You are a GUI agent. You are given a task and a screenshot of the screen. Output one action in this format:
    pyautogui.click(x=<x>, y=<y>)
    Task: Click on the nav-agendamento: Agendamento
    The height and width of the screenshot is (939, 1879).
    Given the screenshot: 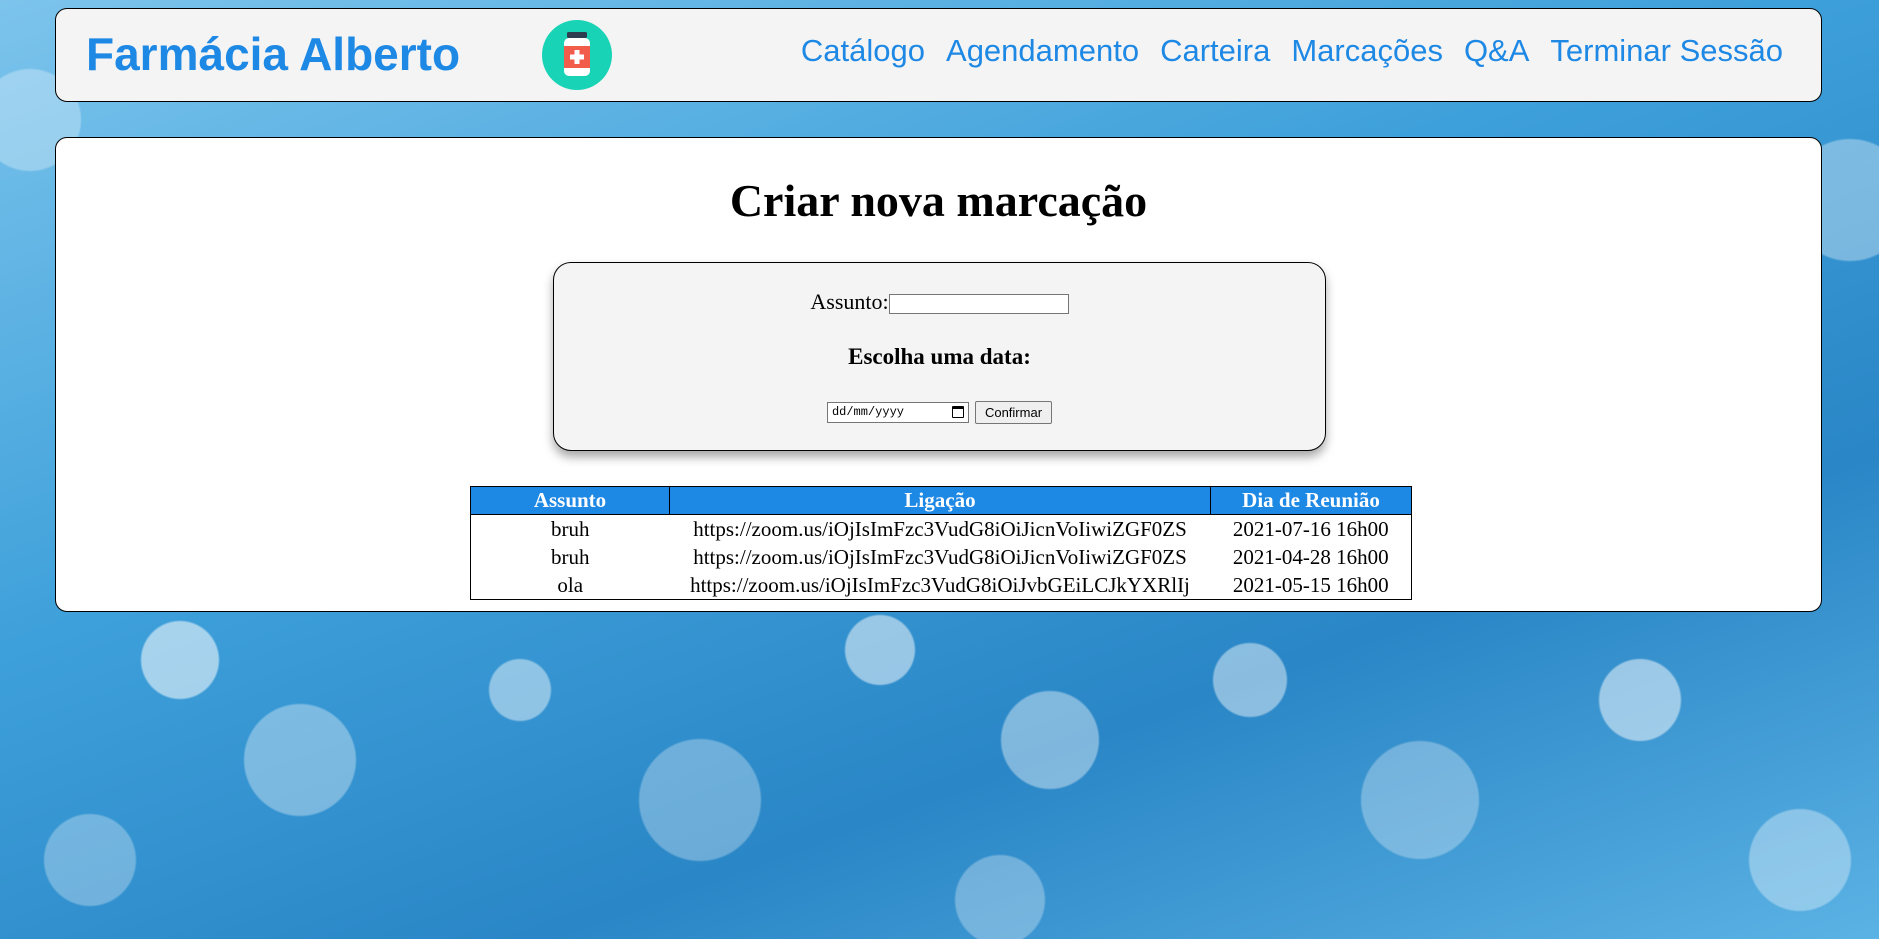 What is the action you would take?
    pyautogui.click(x=1042, y=50)
    